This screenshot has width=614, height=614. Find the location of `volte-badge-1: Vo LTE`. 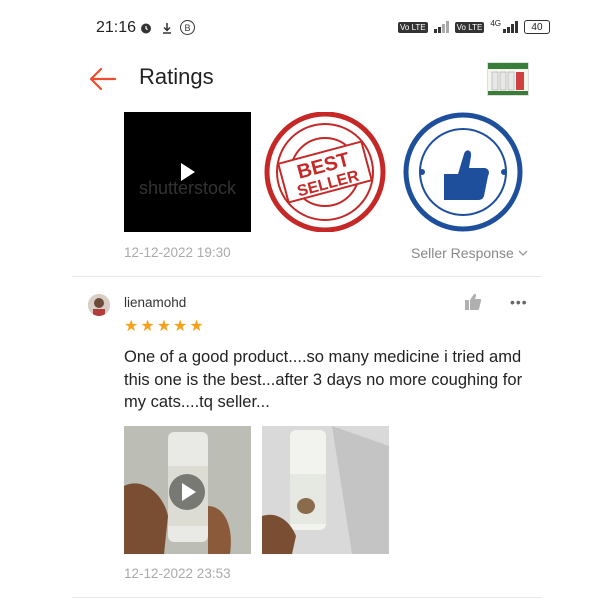

volte-badge-1: Vo LTE is located at coordinates (413, 27).